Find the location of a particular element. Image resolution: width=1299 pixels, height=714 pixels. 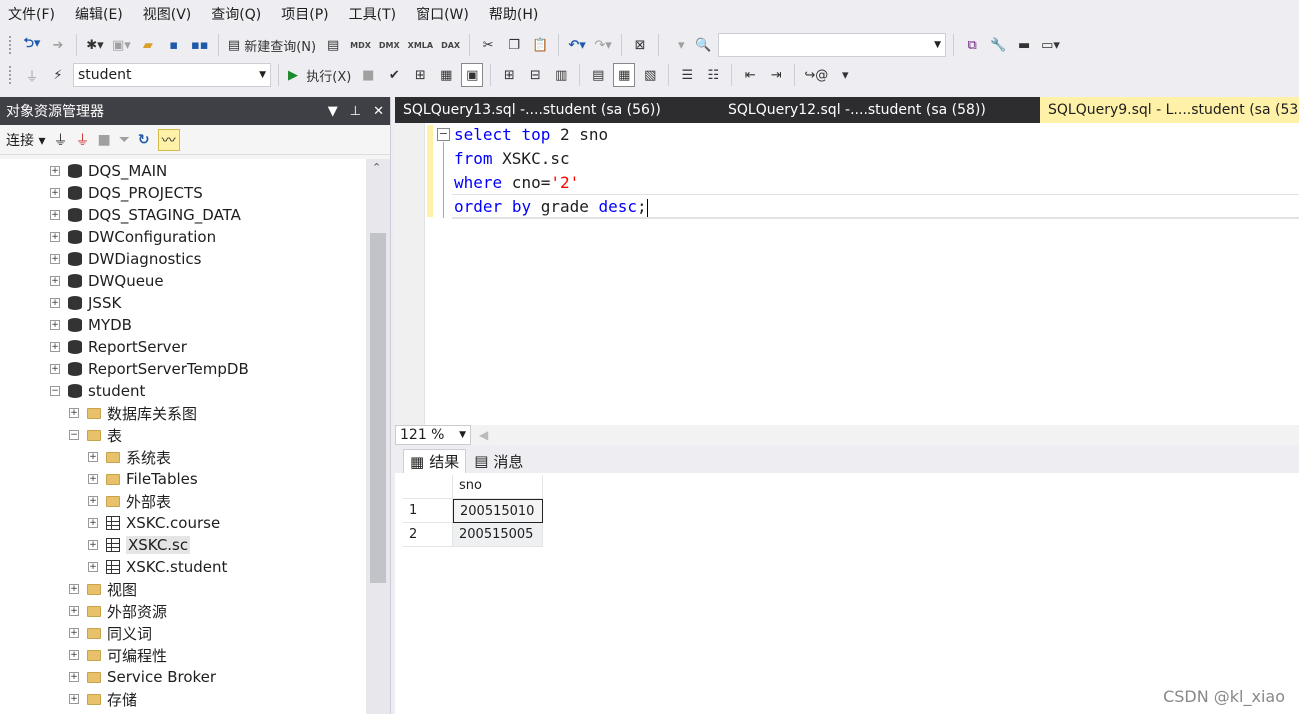

connect-plug-icon: ⏚ is located at coordinates (60, 140).